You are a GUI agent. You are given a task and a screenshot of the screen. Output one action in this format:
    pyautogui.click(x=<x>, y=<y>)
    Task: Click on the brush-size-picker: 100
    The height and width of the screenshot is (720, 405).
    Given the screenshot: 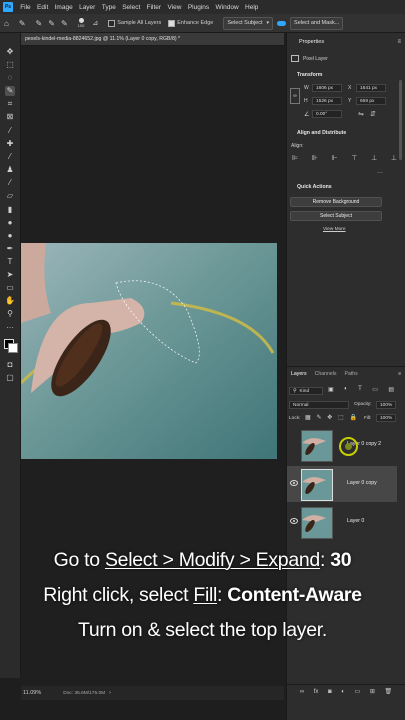 What is the action you would take?
    pyautogui.click(x=81, y=23)
    